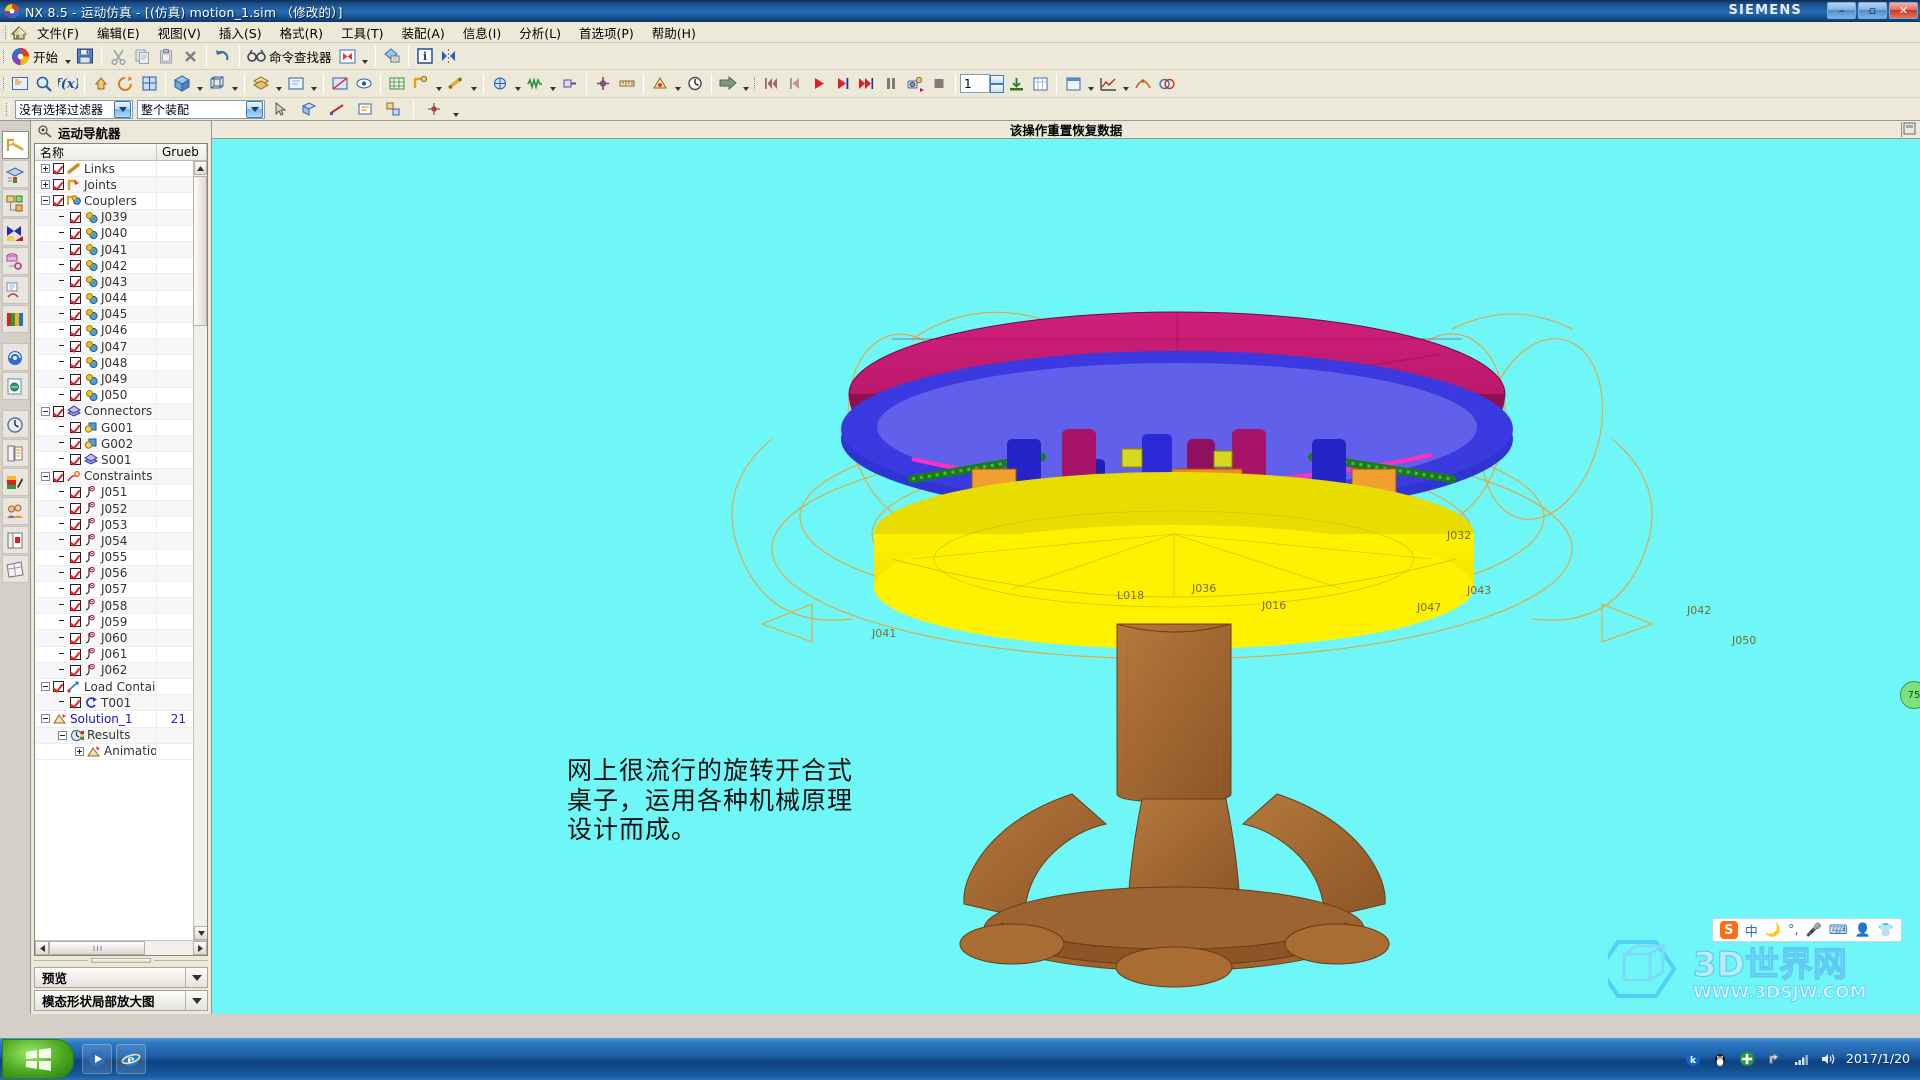 This screenshot has height=1080, width=1920. What do you see at coordinates (891, 83) in the screenshot?
I see `pause-icon` at bounding box center [891, 83].